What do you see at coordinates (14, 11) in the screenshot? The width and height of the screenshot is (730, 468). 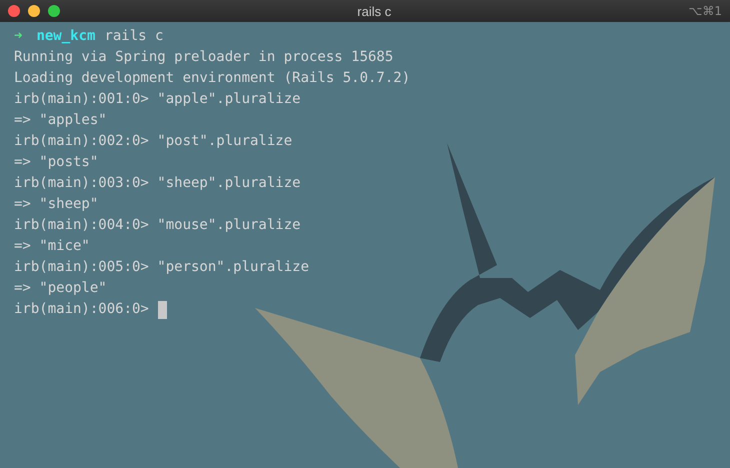 I see `close-button` at bounding box center [14, 11].